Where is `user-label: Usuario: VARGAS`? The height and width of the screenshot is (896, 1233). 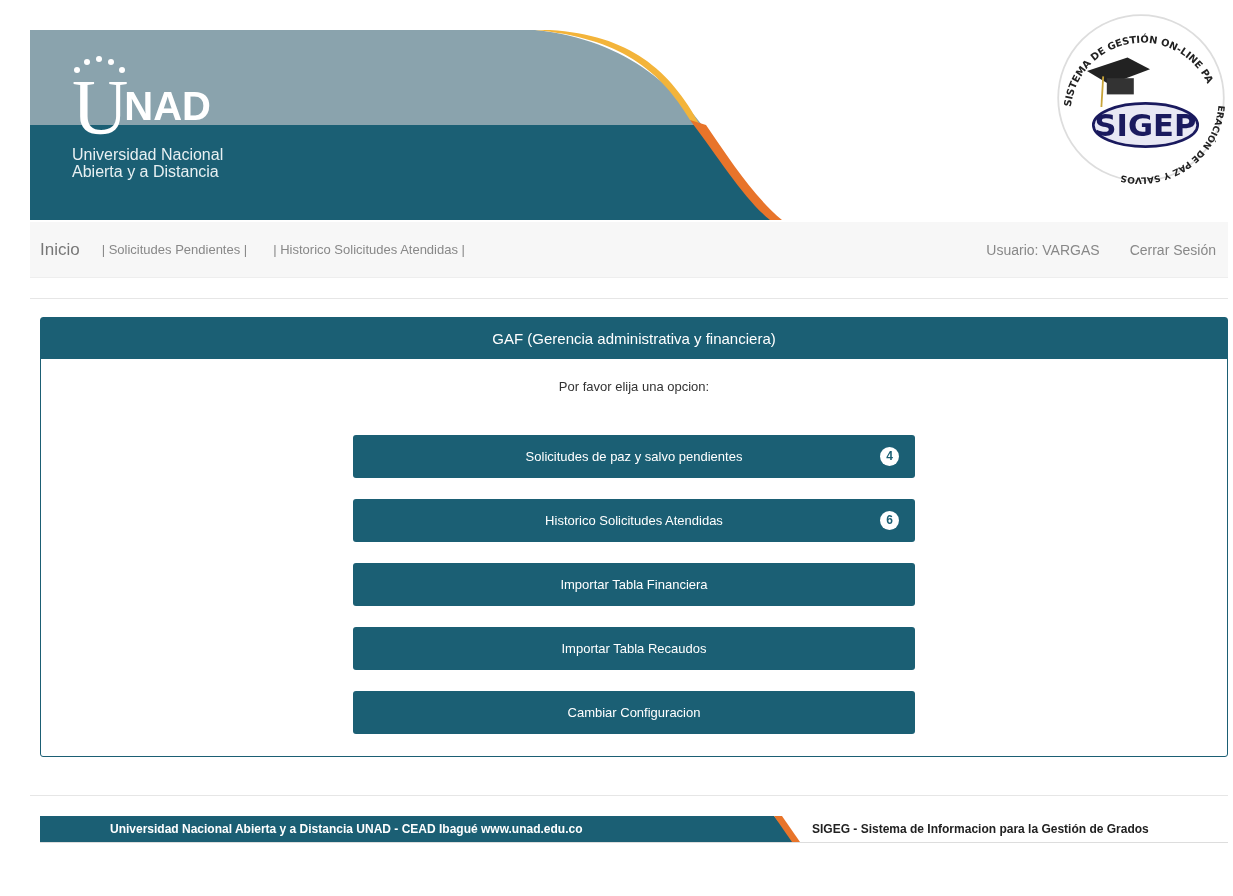
user-label: Usuario: VARGAS is located at coordinates (1043, 249).